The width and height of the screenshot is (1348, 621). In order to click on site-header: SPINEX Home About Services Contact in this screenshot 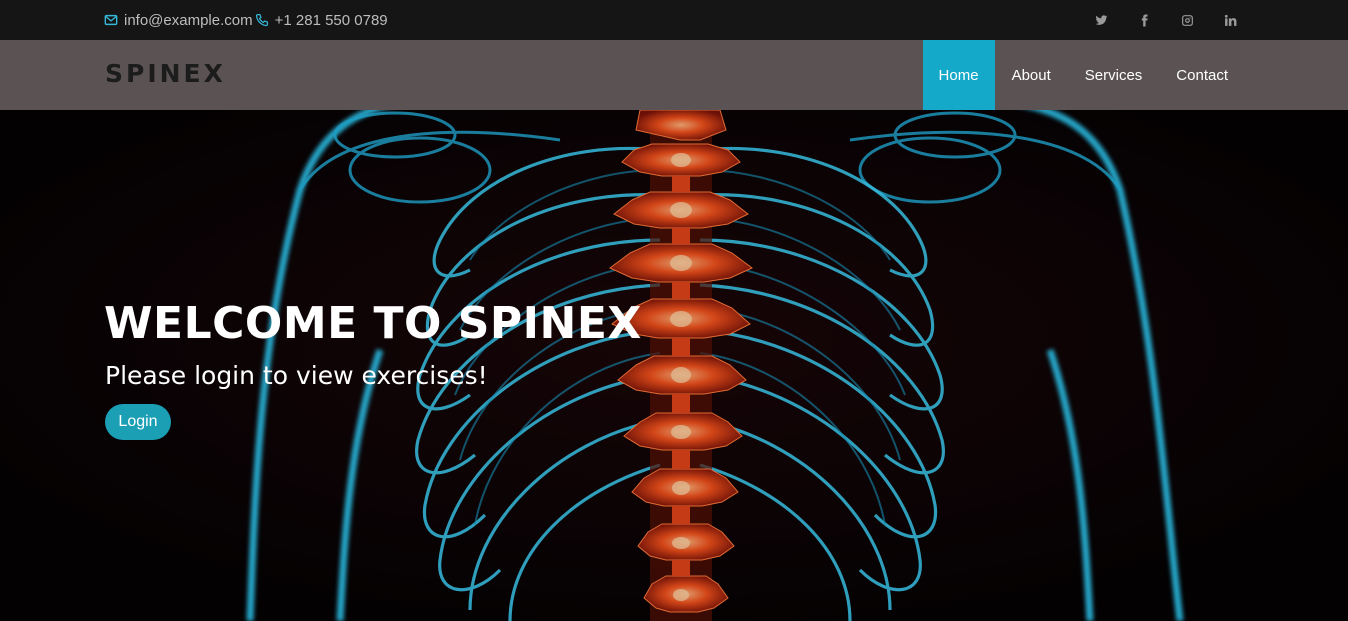, I will do `click(674, 75)`.